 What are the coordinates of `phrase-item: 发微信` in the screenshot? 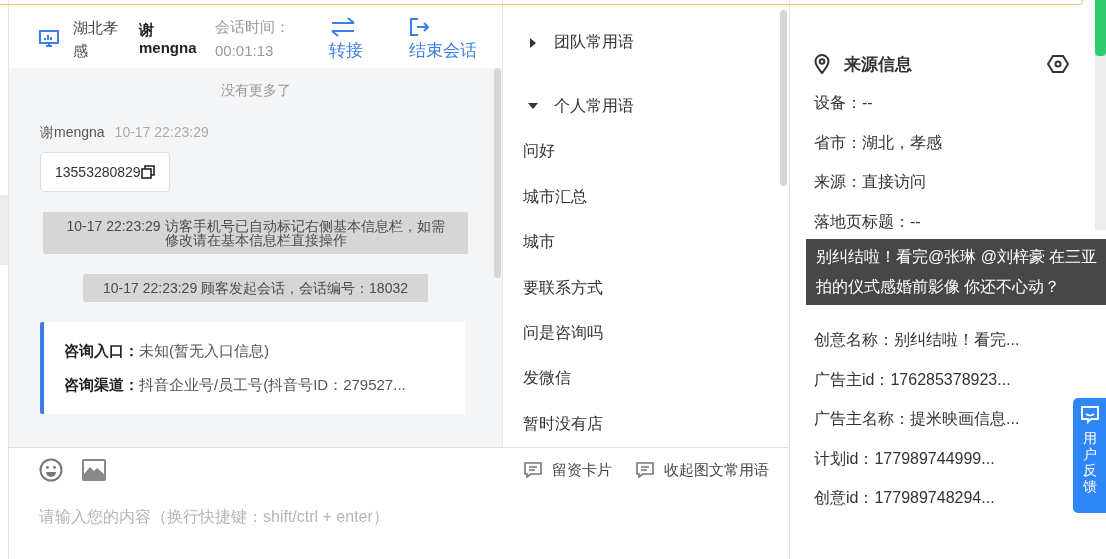 It's located at (547, 379).